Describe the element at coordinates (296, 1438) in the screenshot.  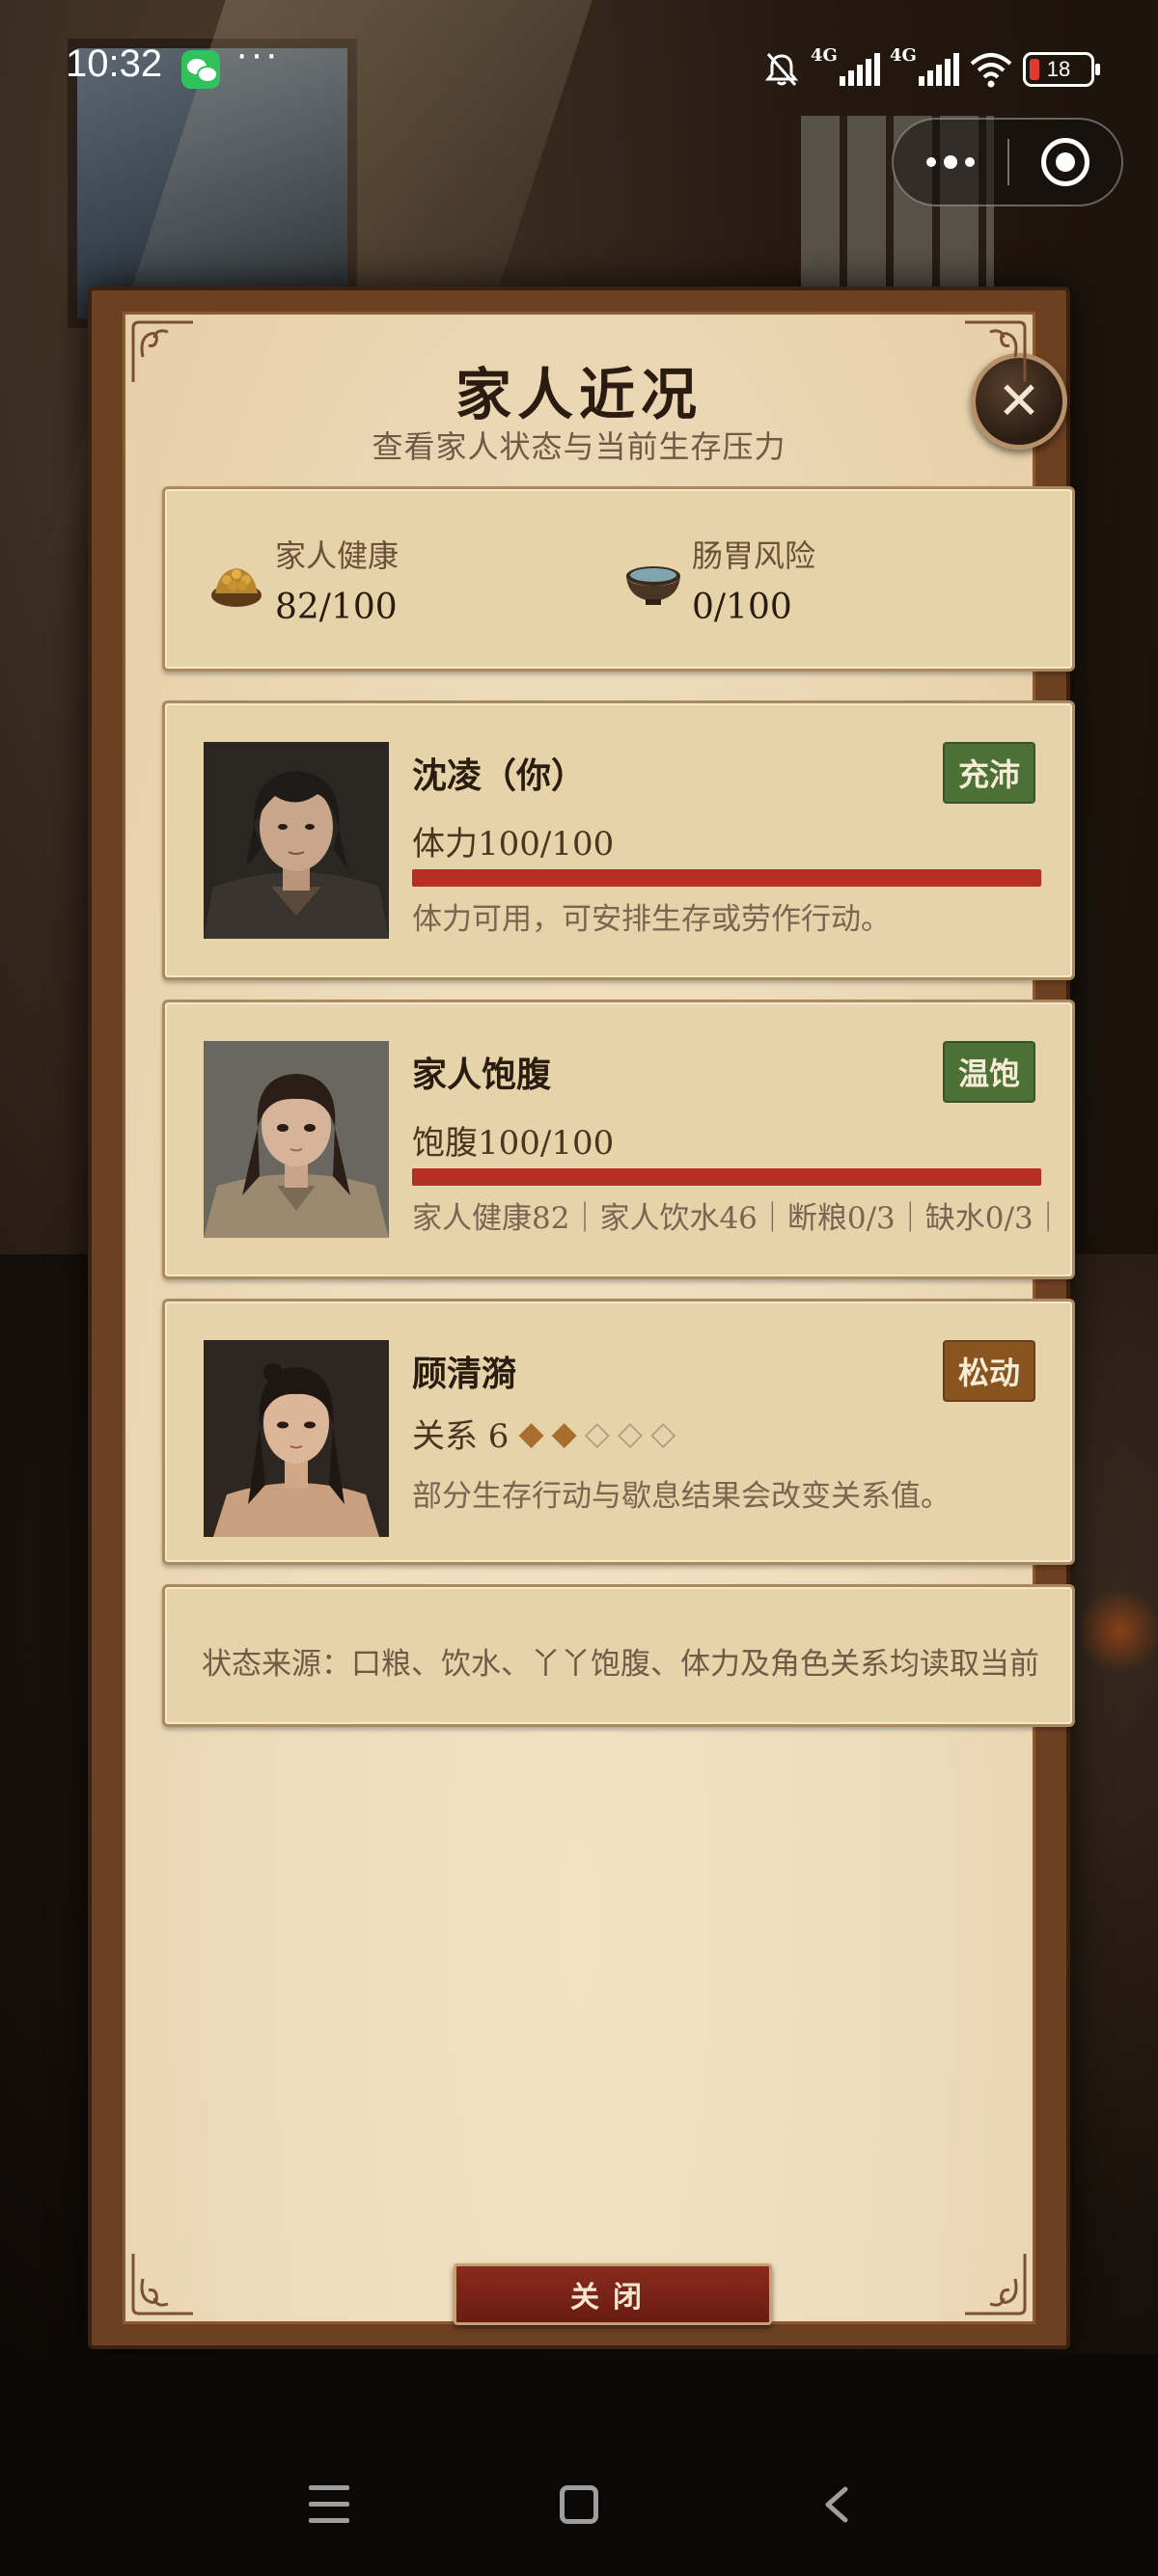
I see `portrait-guqingyi` at that location.